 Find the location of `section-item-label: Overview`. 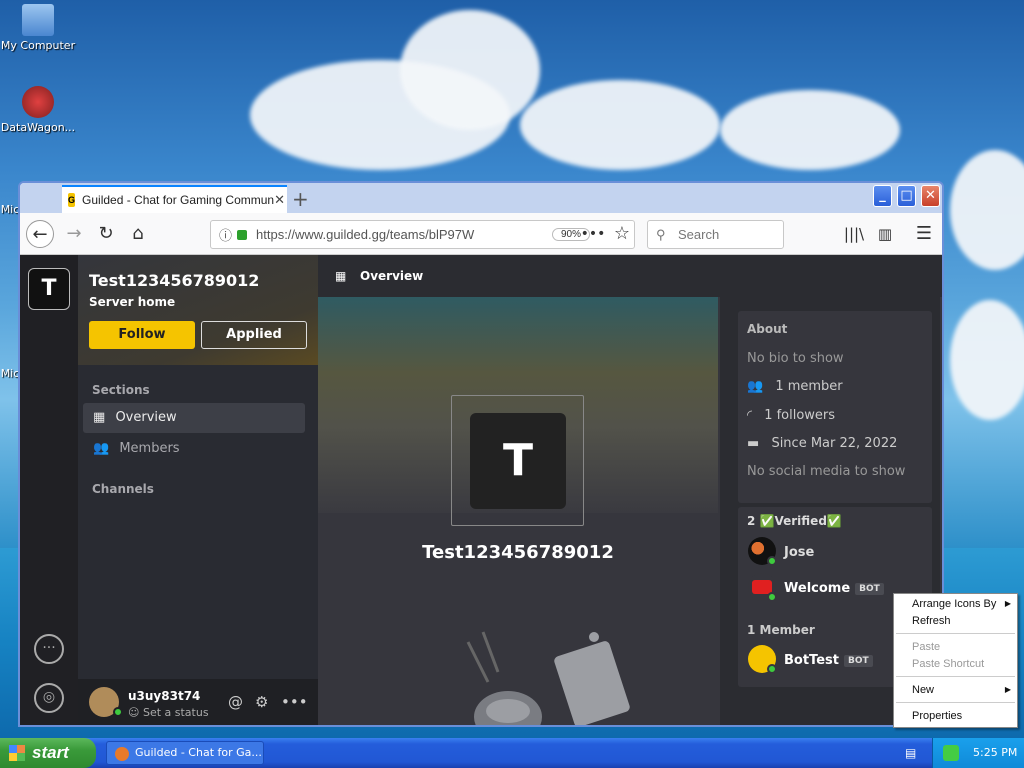

section-item-label: Overview is located at coordinates (146, 417).